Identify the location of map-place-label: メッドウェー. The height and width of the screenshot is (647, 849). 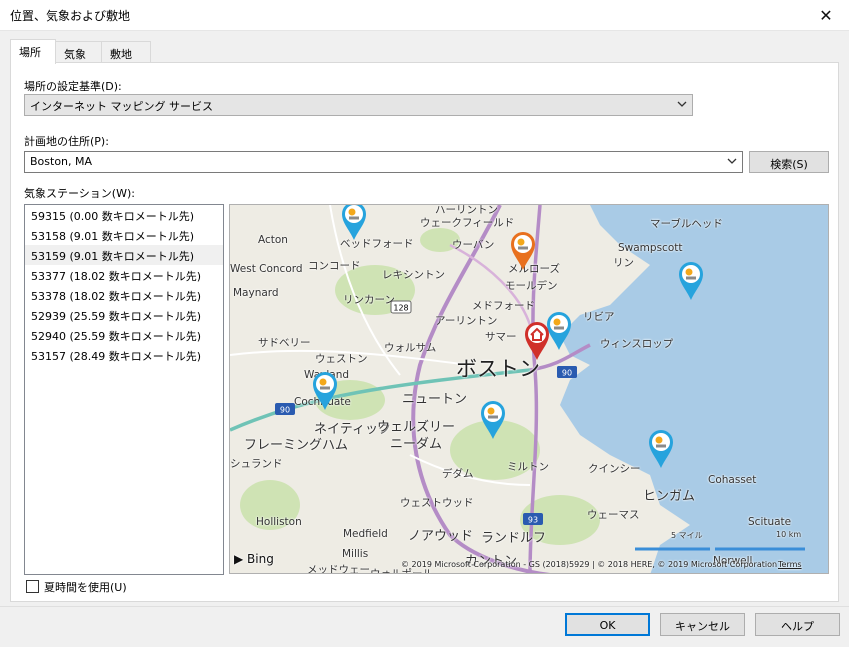
(338, 569).